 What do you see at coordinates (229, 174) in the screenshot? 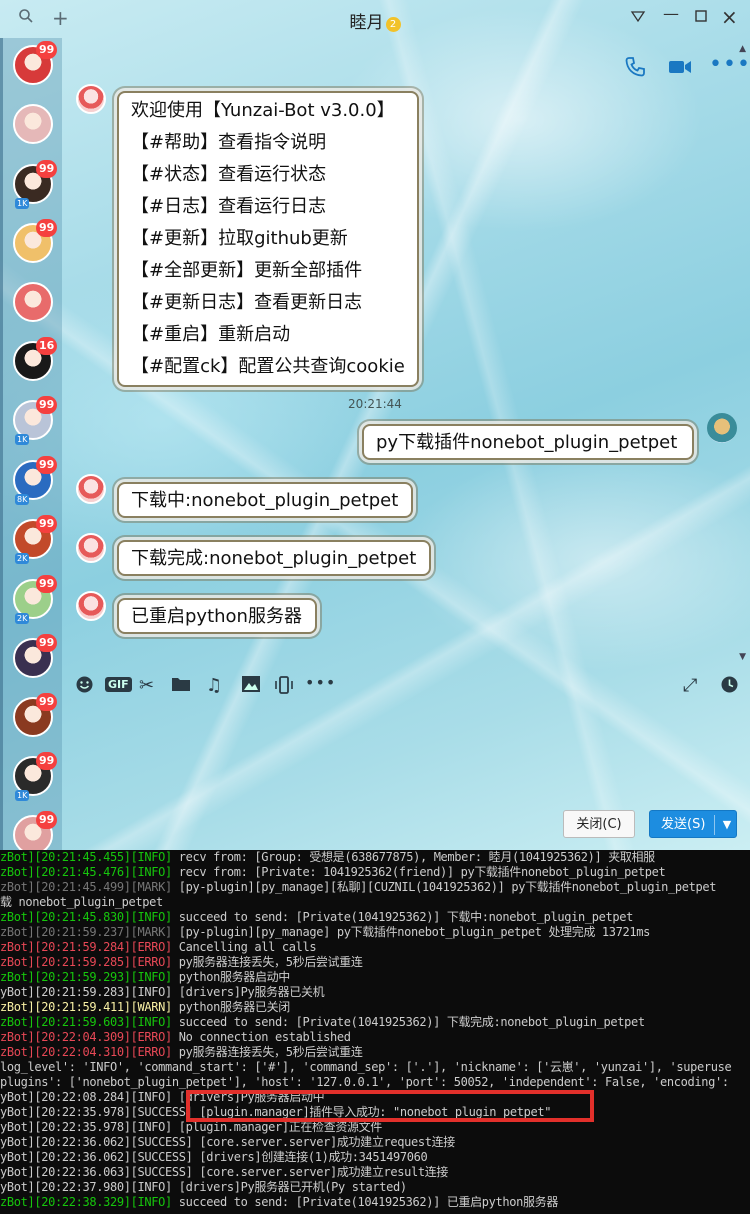
I see `menu-line: 【#状态】查看运行状态` at bounding box center [229, 174].